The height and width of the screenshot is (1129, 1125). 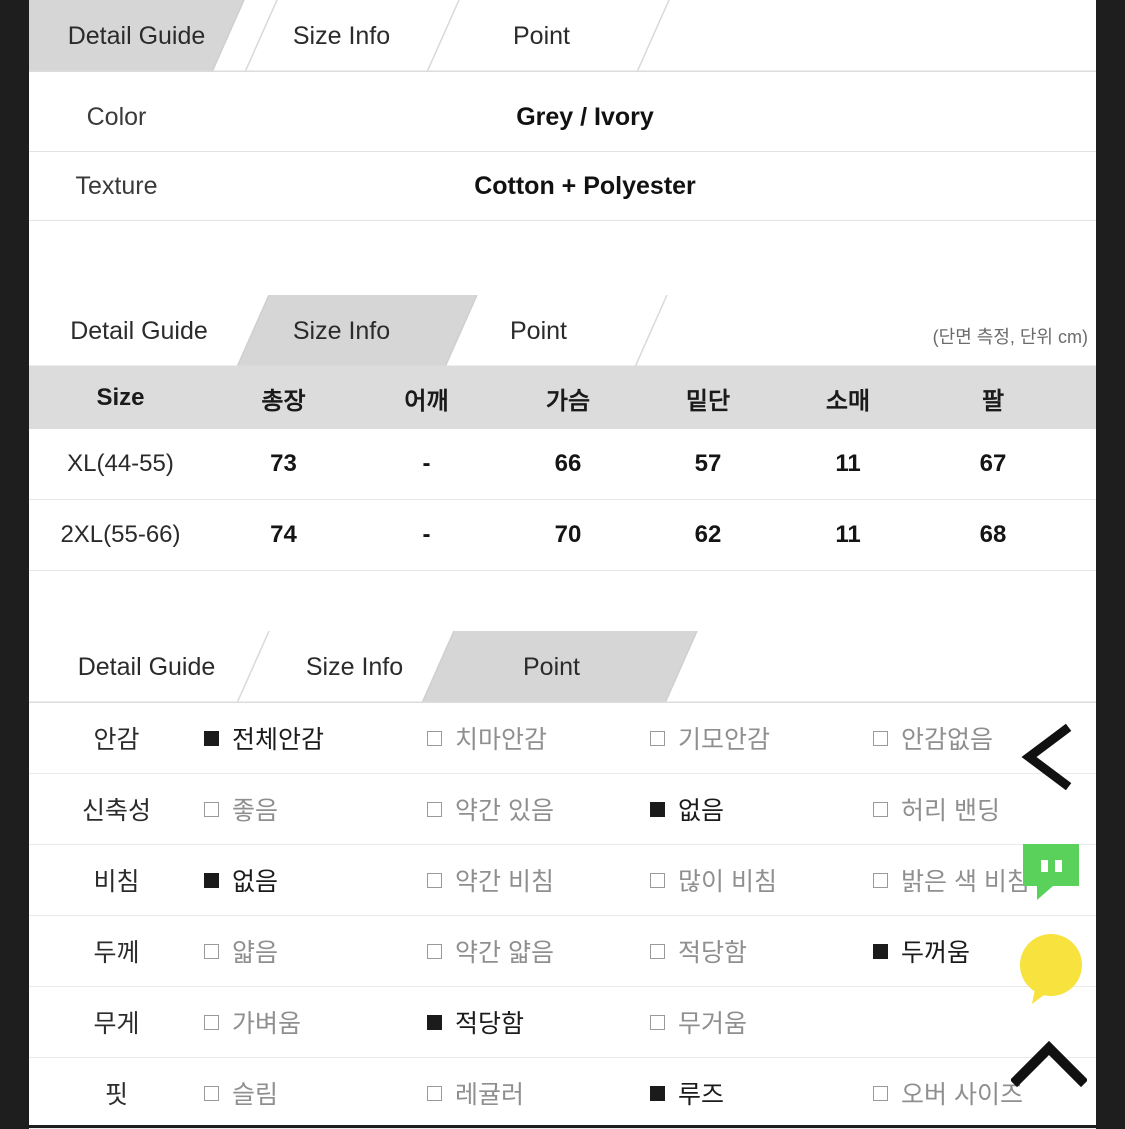 I want to click on chevron-up-icon, so click(x=1049, y=1062).